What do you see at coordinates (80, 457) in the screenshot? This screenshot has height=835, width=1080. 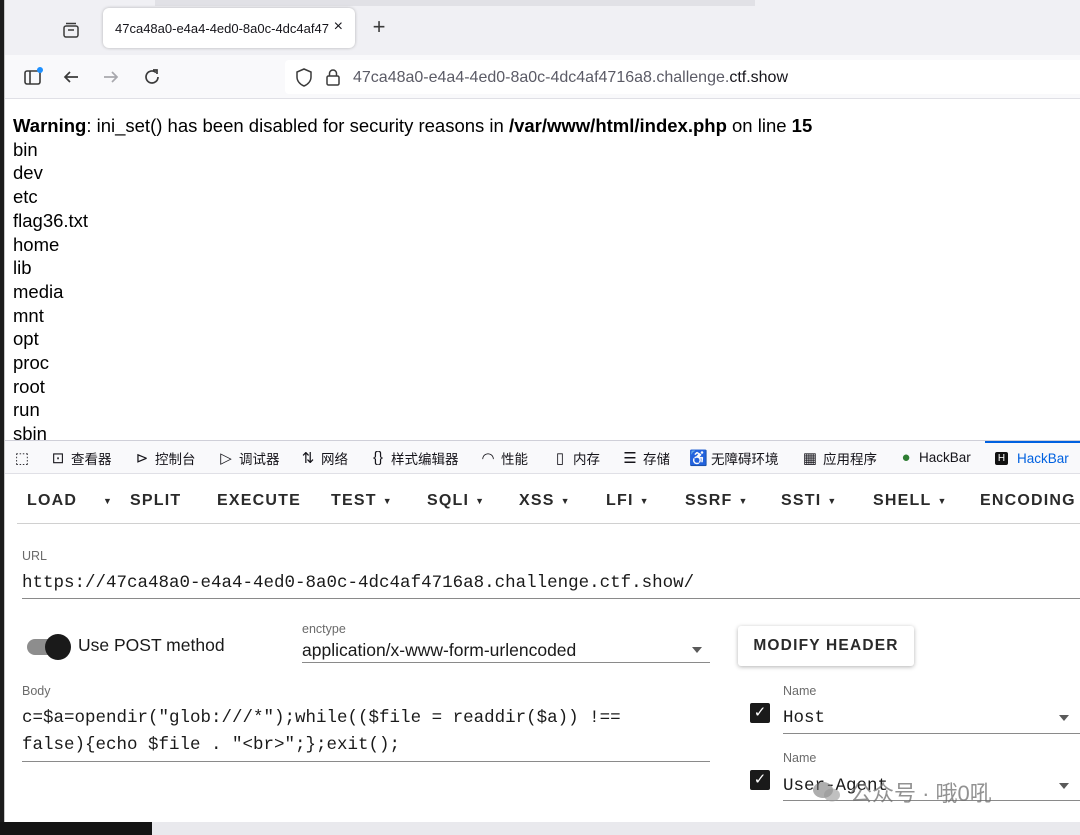 I see `tab-inspector: ⊡ 查看器` at bounding box center [80, 457].